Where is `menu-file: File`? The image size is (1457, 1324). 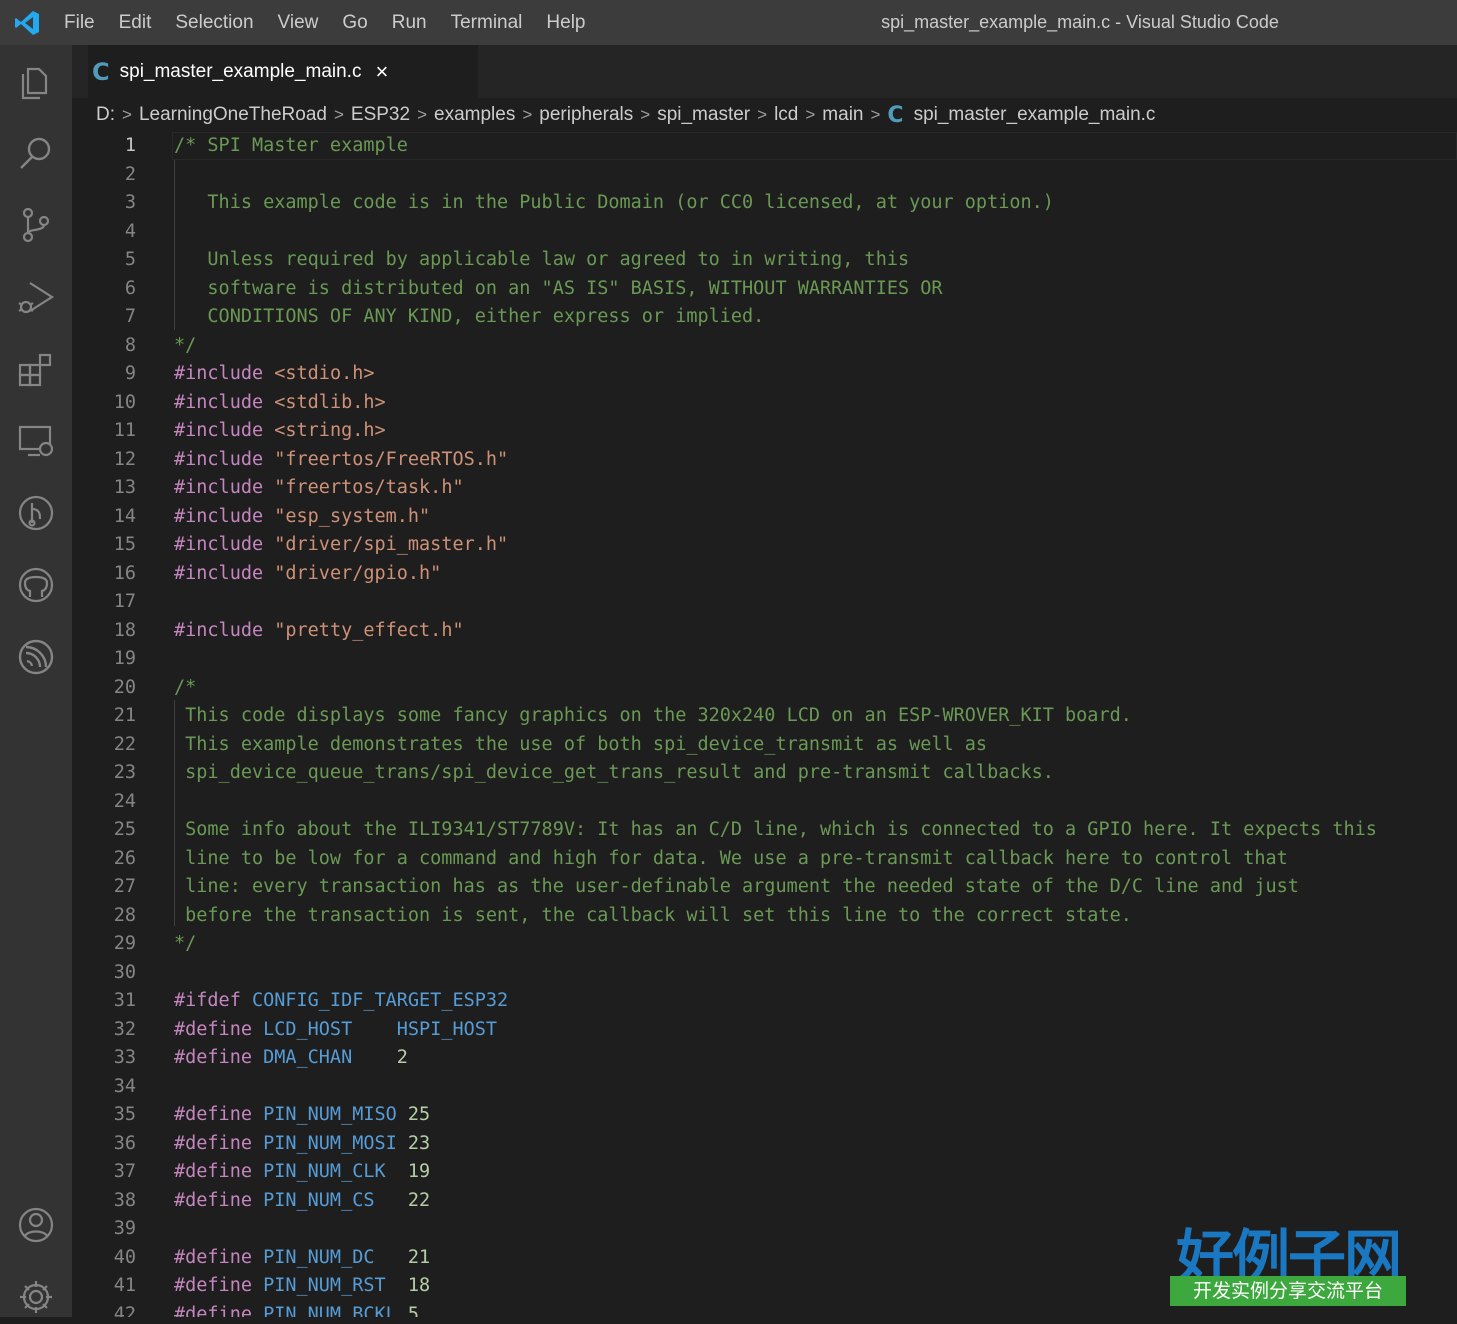 menu-file: File is located at coordinates (79, 23).